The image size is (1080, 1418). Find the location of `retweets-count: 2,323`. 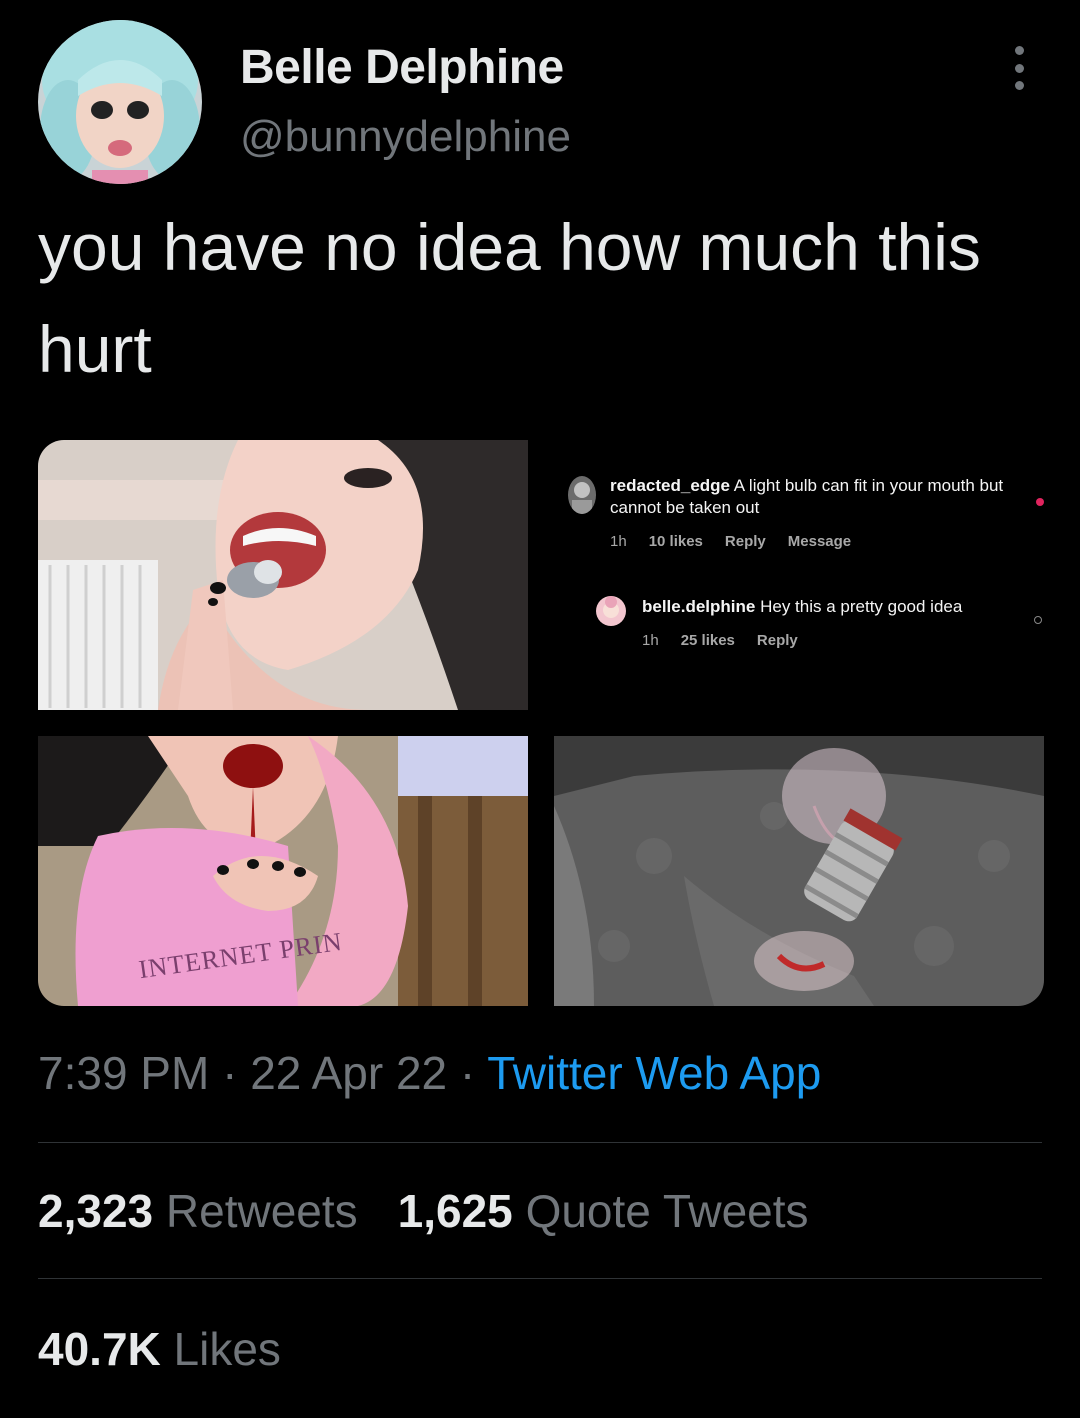

retweets-count: 2,323 is located at coordinates (96, 1211).